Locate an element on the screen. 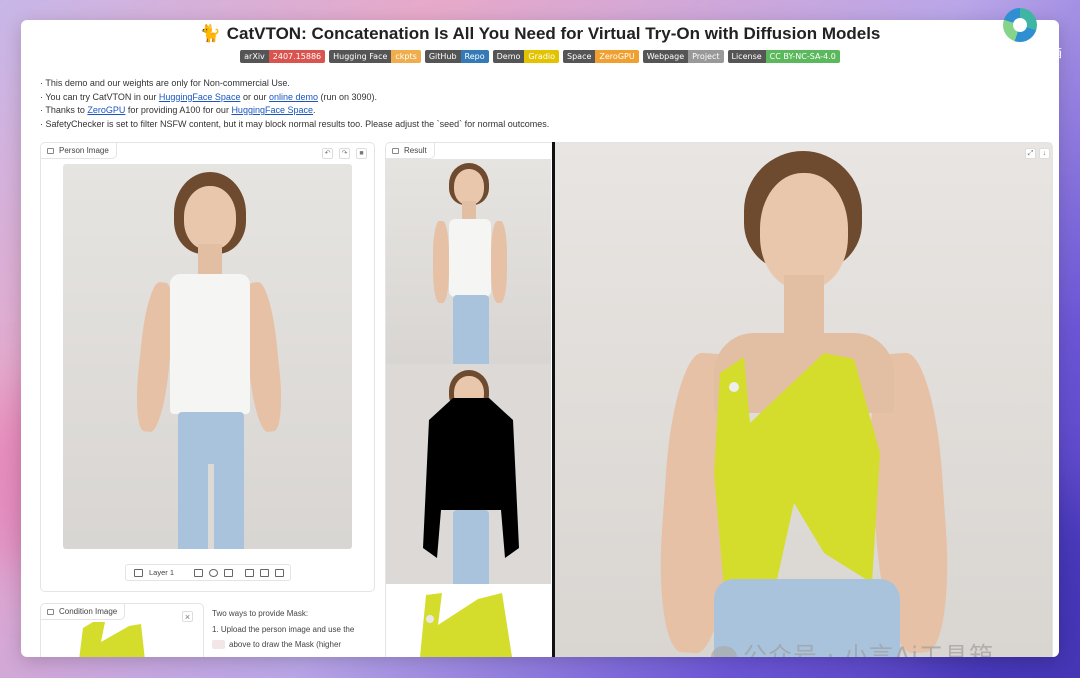 The width and height of the screenshot is (1080, 678). redo-icon: ↷ is located at coordinates (344, 153).